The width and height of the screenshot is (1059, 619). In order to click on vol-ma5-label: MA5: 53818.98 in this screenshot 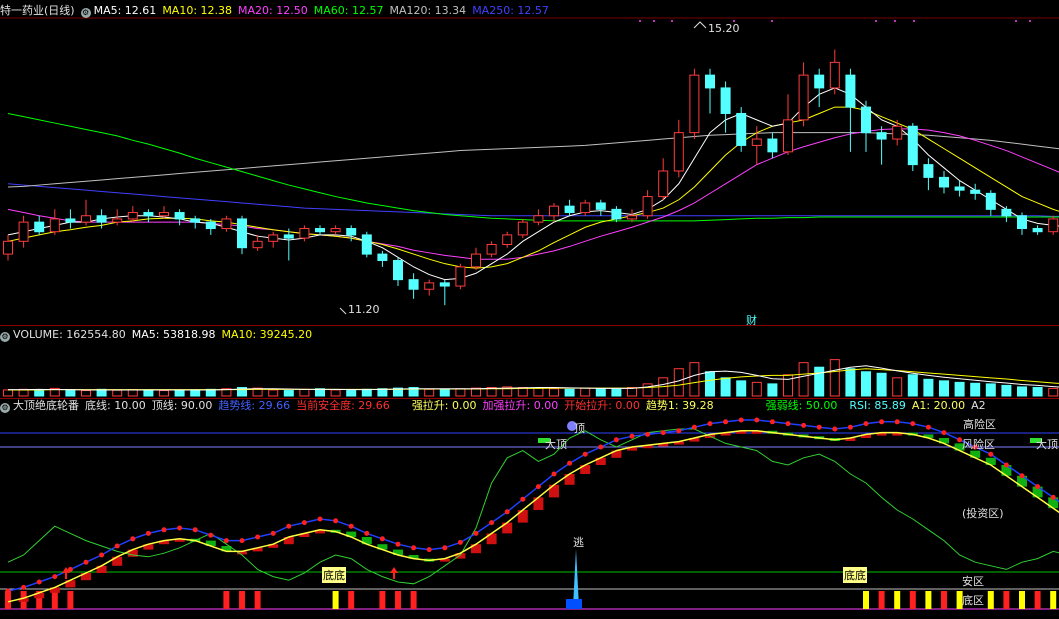, I will do `click(173, 334)`.